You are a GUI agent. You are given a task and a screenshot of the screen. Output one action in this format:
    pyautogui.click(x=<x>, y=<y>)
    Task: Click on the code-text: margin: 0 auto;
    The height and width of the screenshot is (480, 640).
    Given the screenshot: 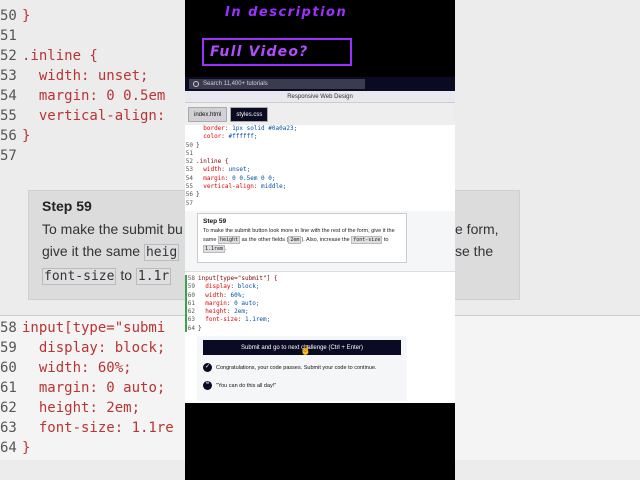 What is the action you would take?
    pyautogui.click(x=232, y=303)
    